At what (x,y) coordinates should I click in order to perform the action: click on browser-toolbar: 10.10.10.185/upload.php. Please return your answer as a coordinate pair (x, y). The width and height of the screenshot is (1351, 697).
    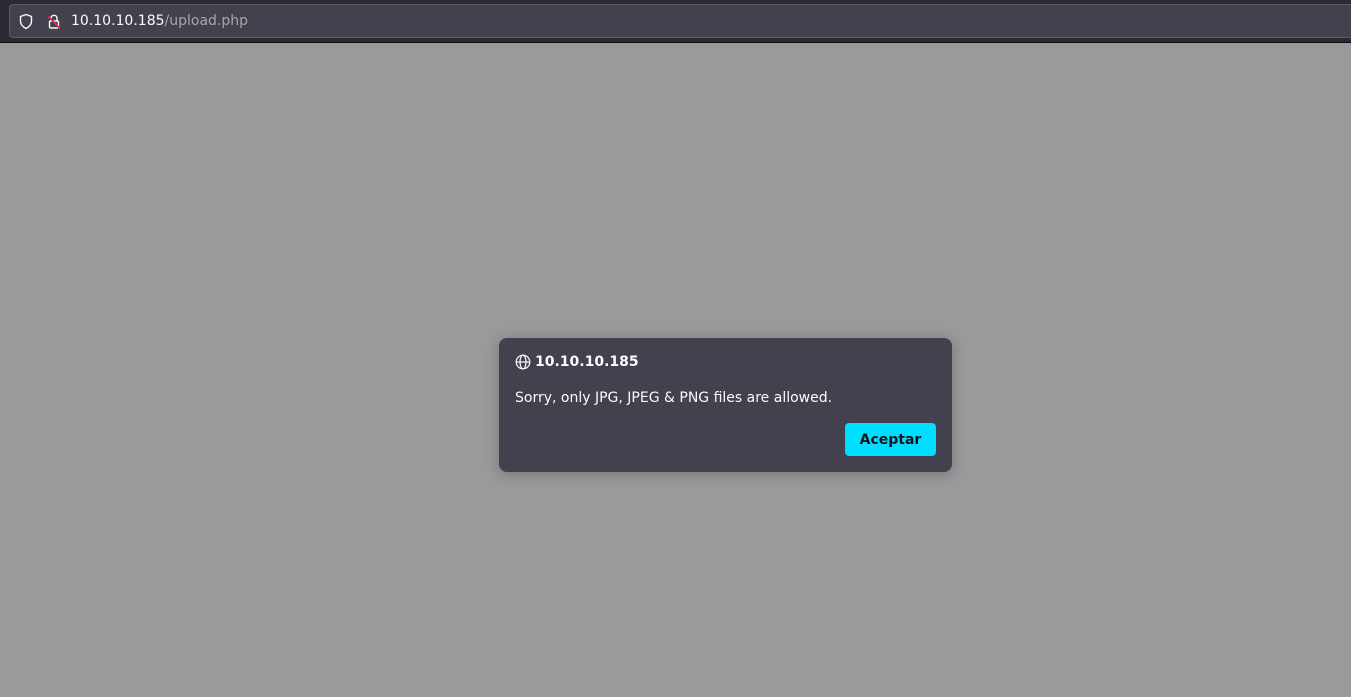
    Looking at the image, I should click on (675, 21).